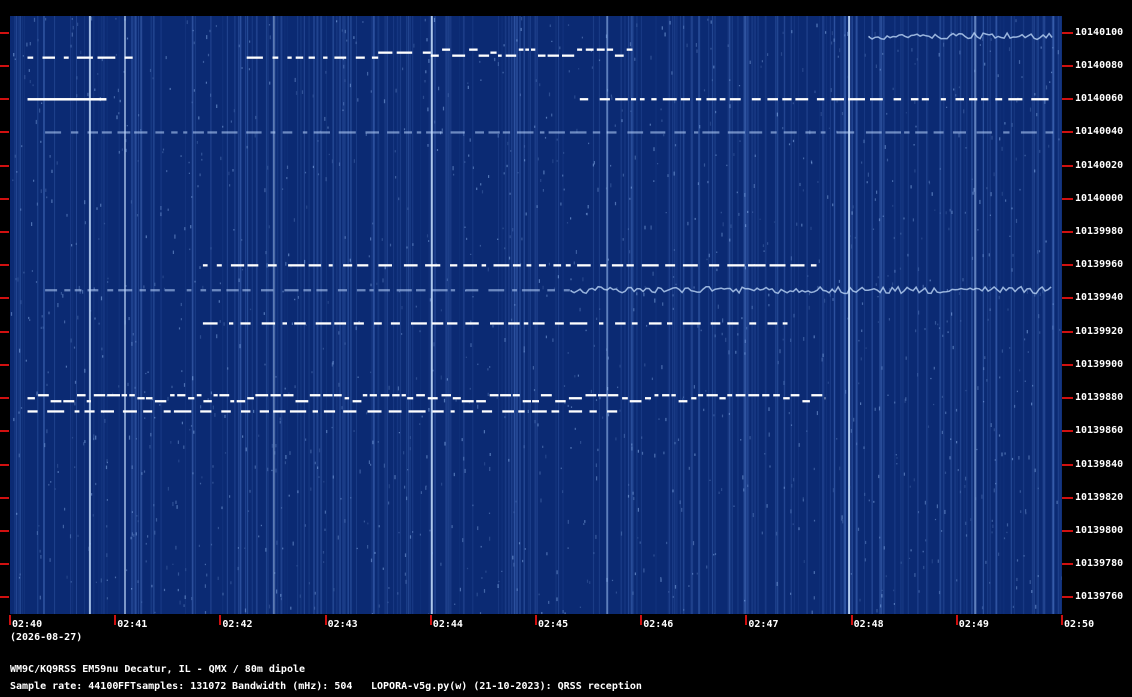  What do you see at coordinates (1099, 431) in the screenshot?
I see `freq-label: 10139860` at bounding box center [1099, 431].